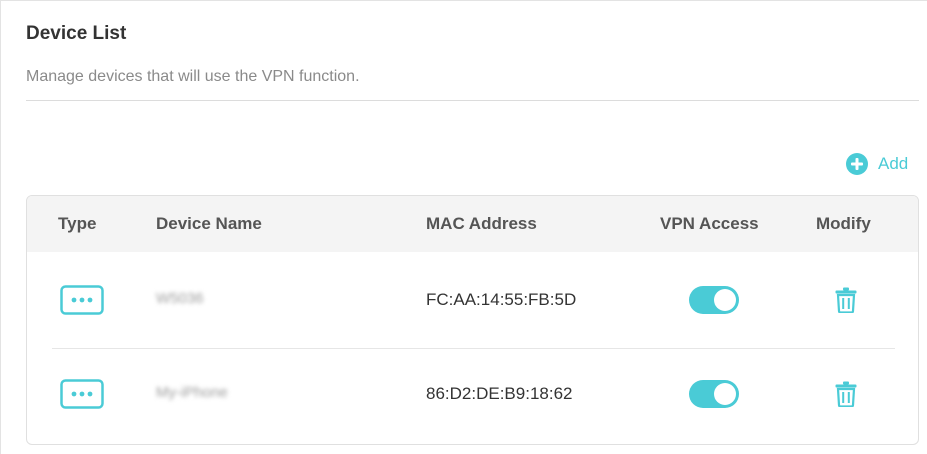 Image resolution: width=927 pixels, height=454 pixels. I want to click on mac-address: 86:D2:DE:B9:18:62, so click(499, 393).